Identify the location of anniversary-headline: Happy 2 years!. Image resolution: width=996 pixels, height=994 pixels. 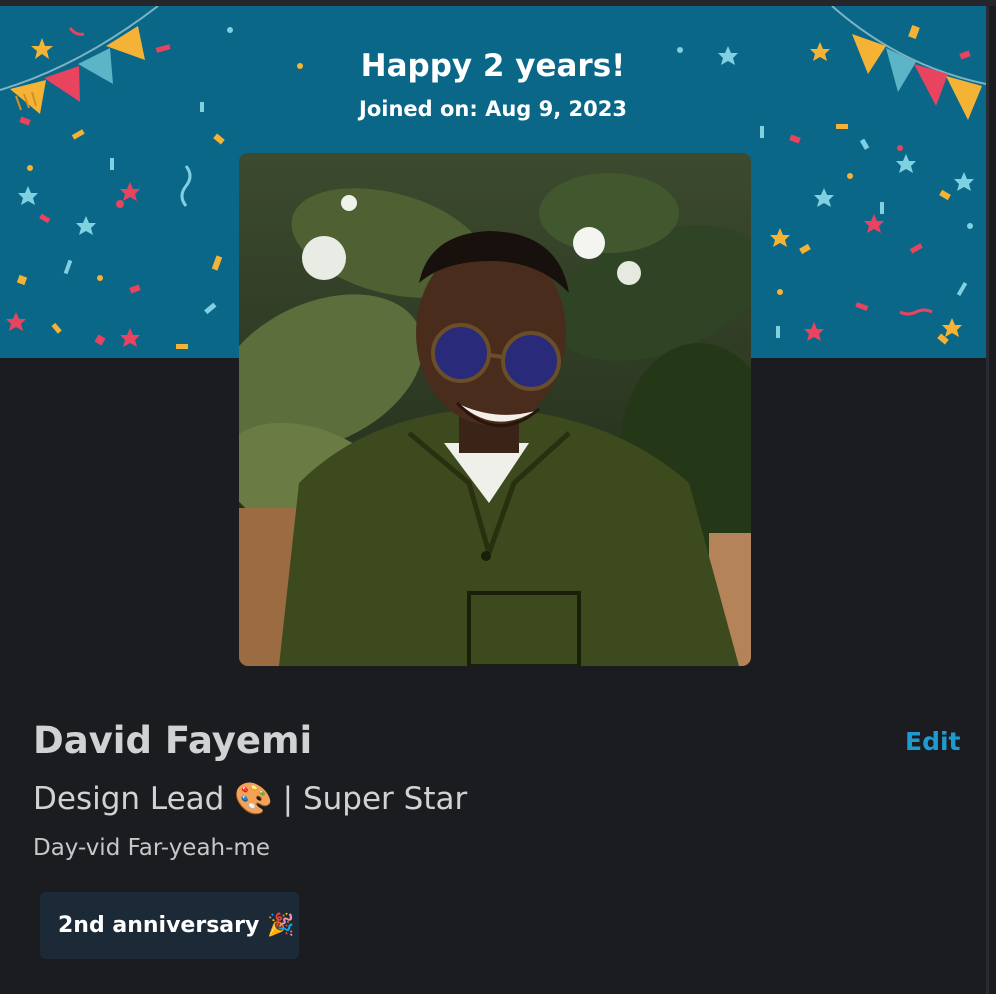
(493, 66).